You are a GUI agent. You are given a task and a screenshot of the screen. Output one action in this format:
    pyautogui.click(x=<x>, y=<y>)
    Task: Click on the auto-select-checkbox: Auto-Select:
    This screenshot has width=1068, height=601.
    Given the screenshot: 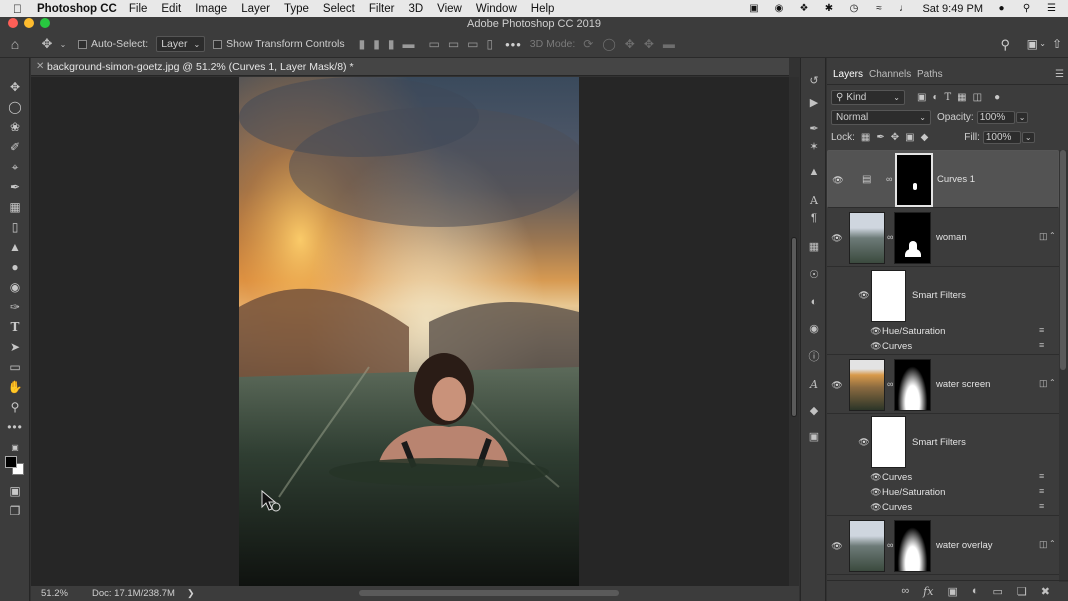 What is the action you would take?
    pyautogui.click(x=113, y=44)
    